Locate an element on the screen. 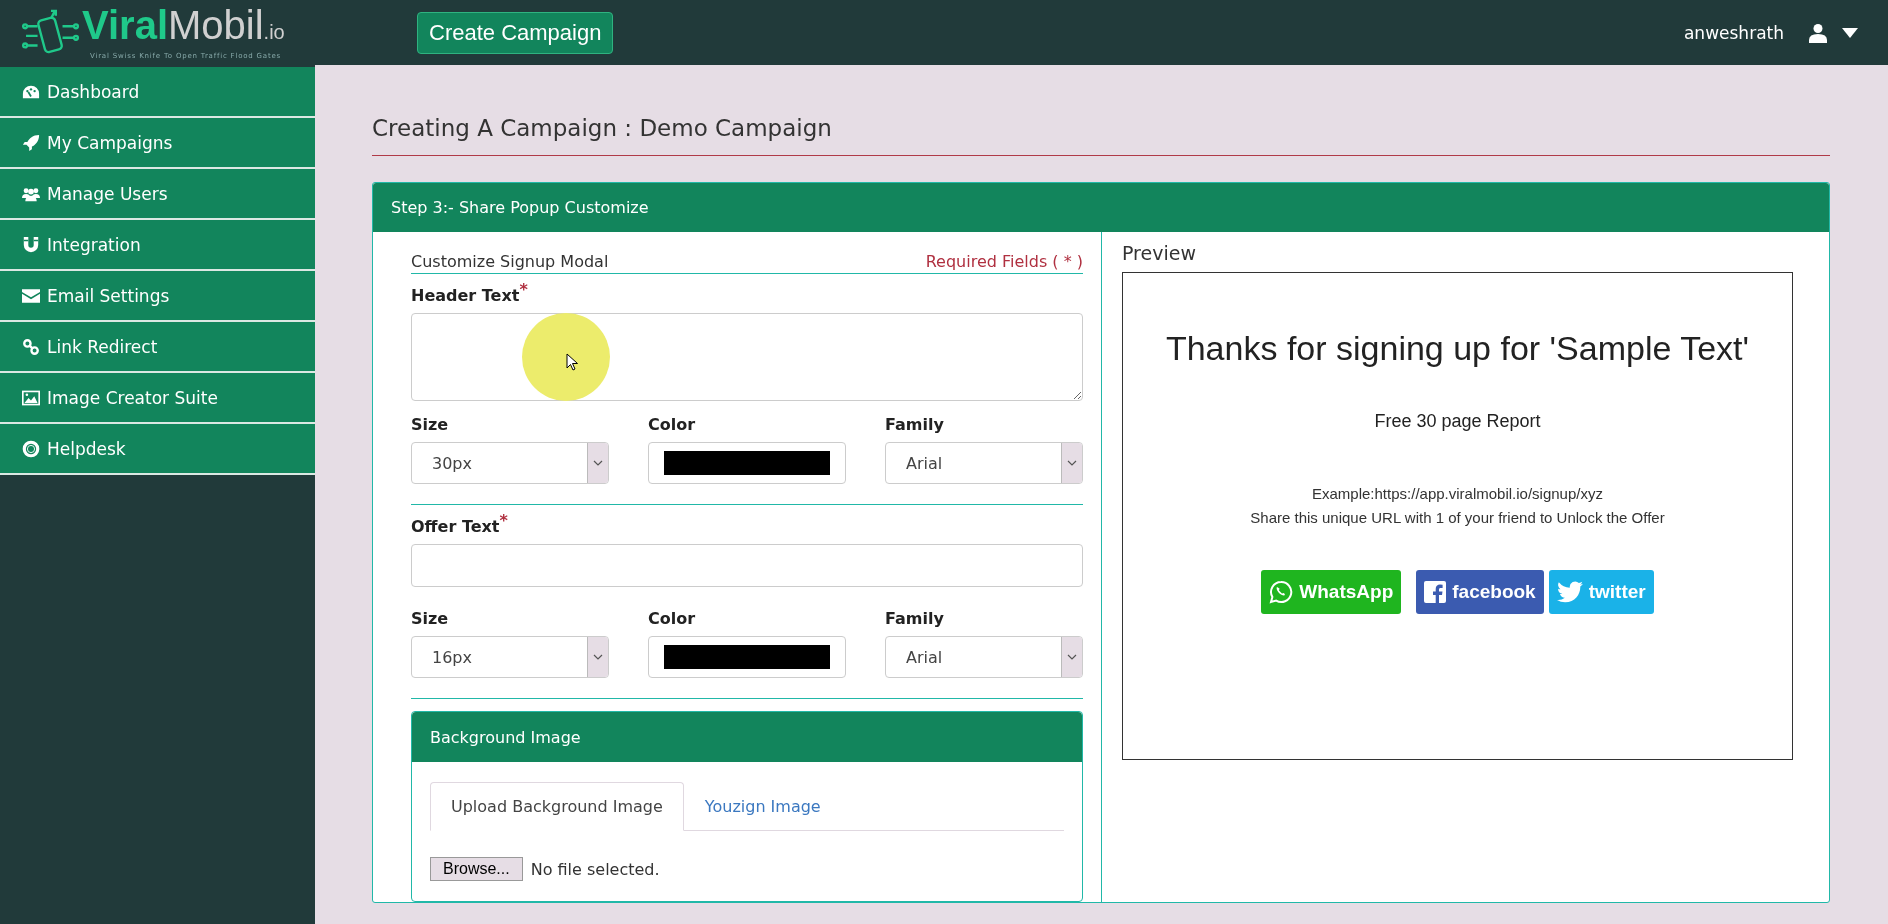 This screenshot has height=924, width=1888. share-note: Share this unique URL with 1 of your friend to Unlock the Offer is located at coordinates (1457, 518).